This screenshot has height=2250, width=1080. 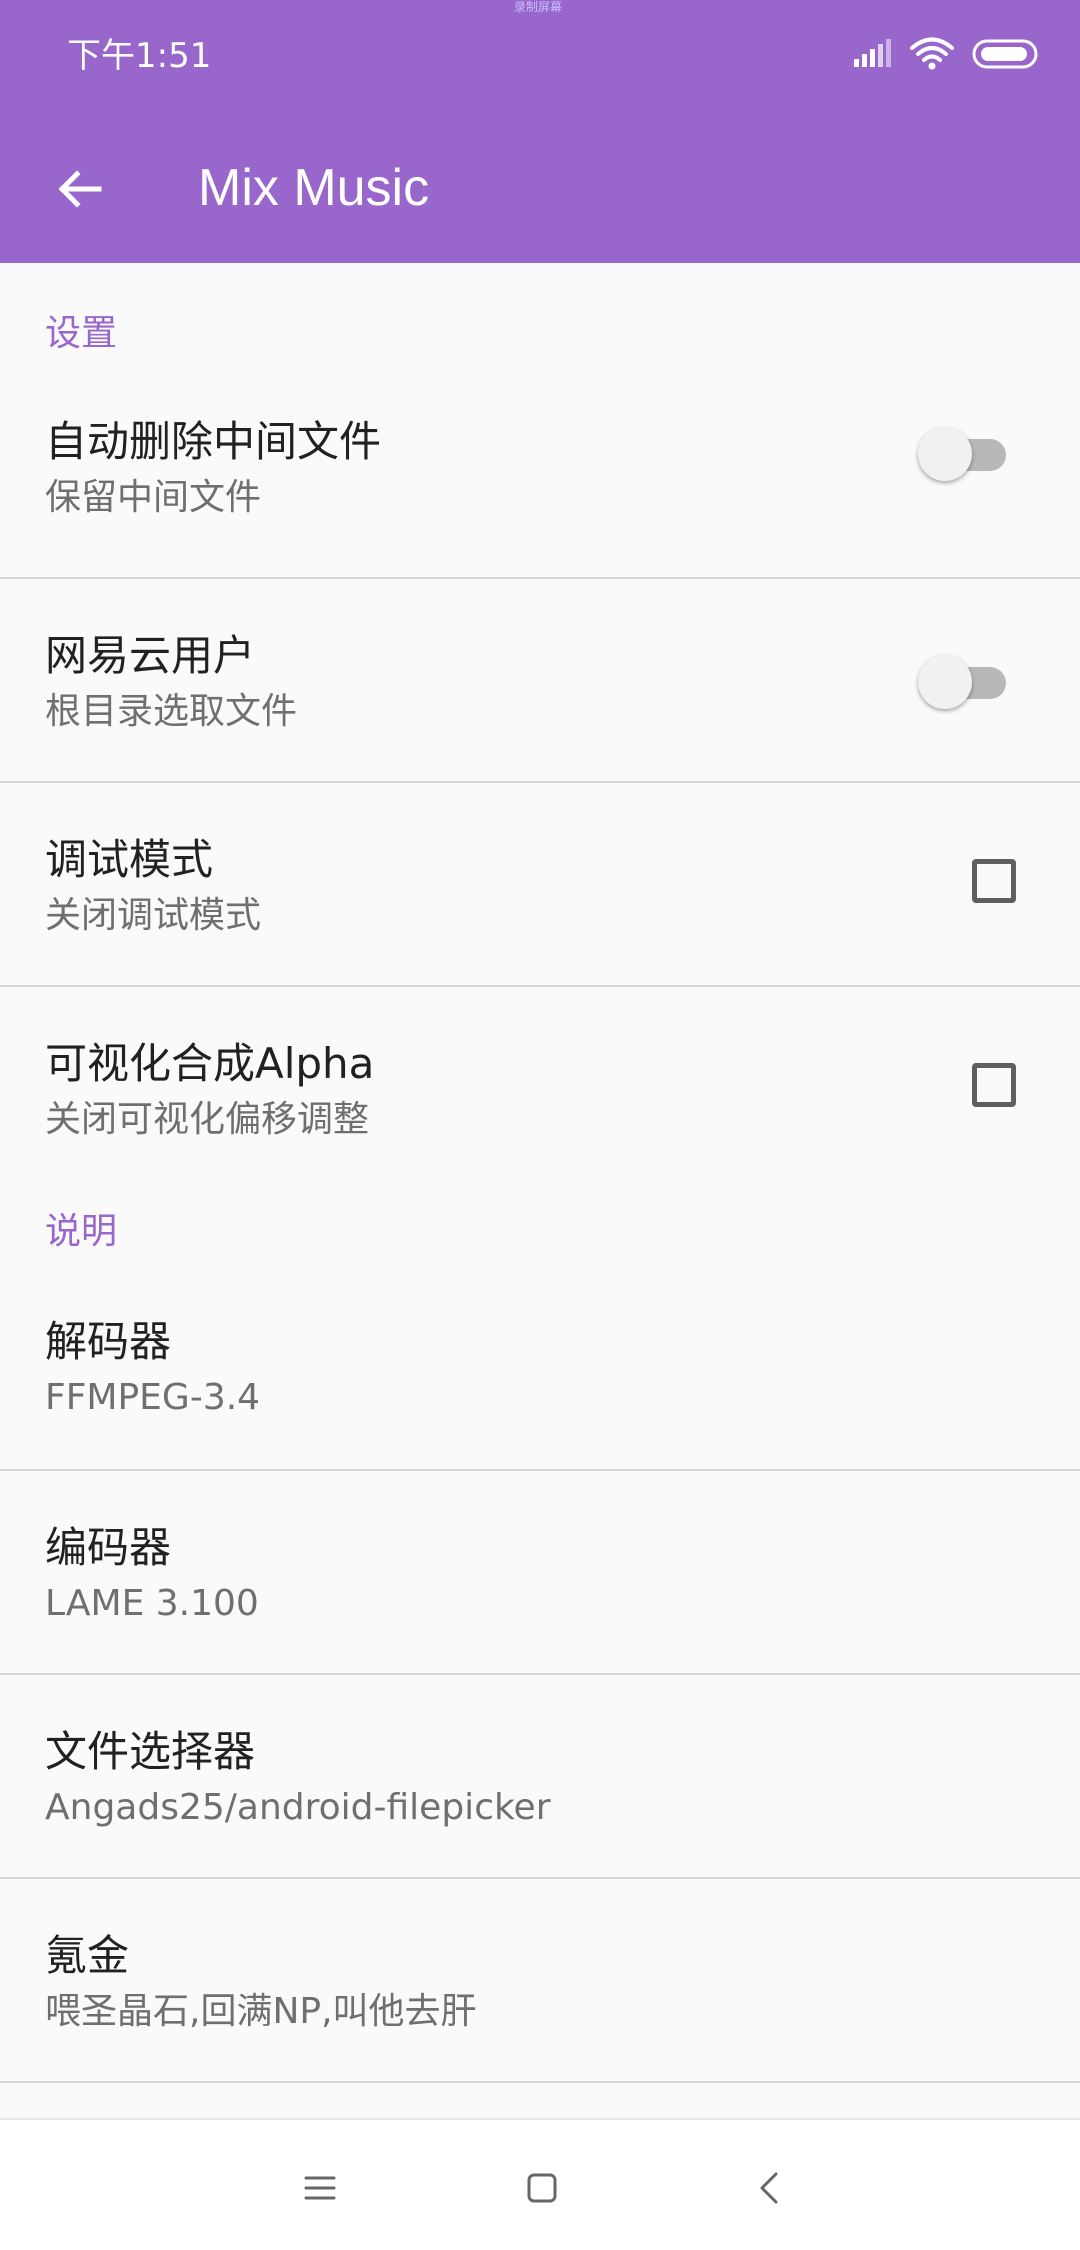 What do you see at coordinates (540, 681) in the screenshot?
I see `pref-netease-user: 网易云用户 根目录选取文件` at bounding box center [540, 681].